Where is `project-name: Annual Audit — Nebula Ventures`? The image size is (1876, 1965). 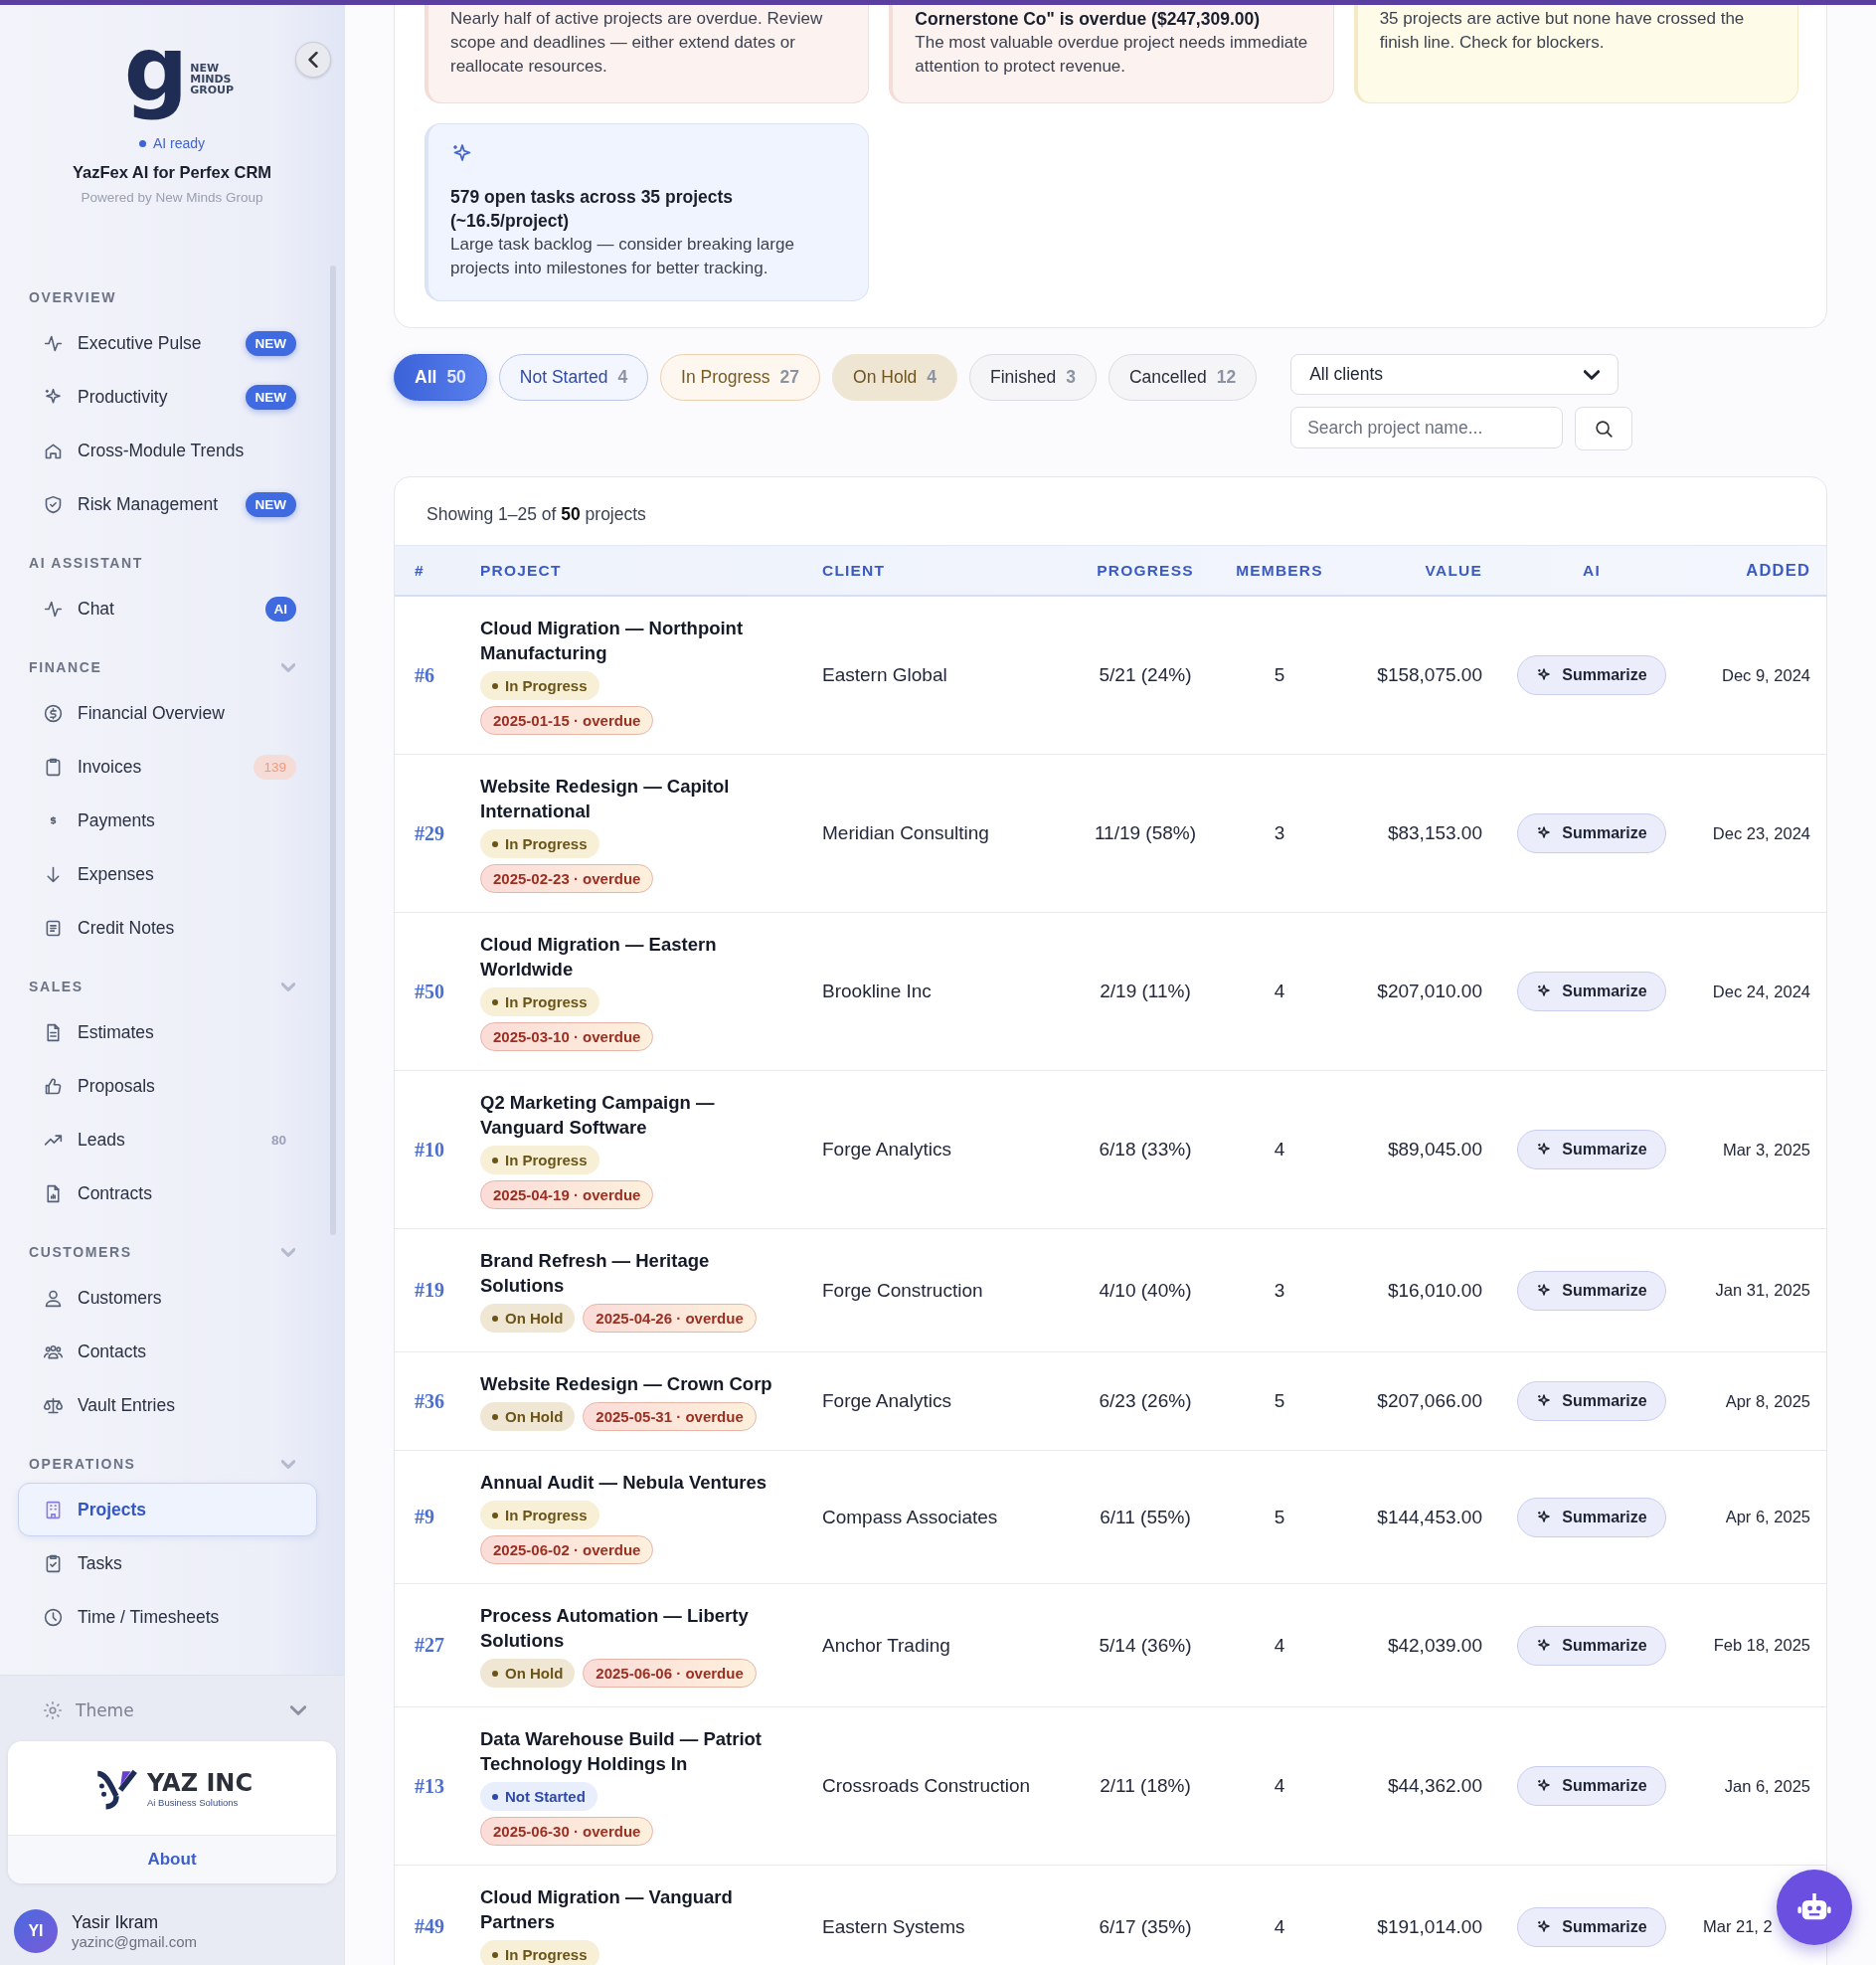
project-name: Annual Audit — Nebula Ventures is located at coordinates (624, 1483).